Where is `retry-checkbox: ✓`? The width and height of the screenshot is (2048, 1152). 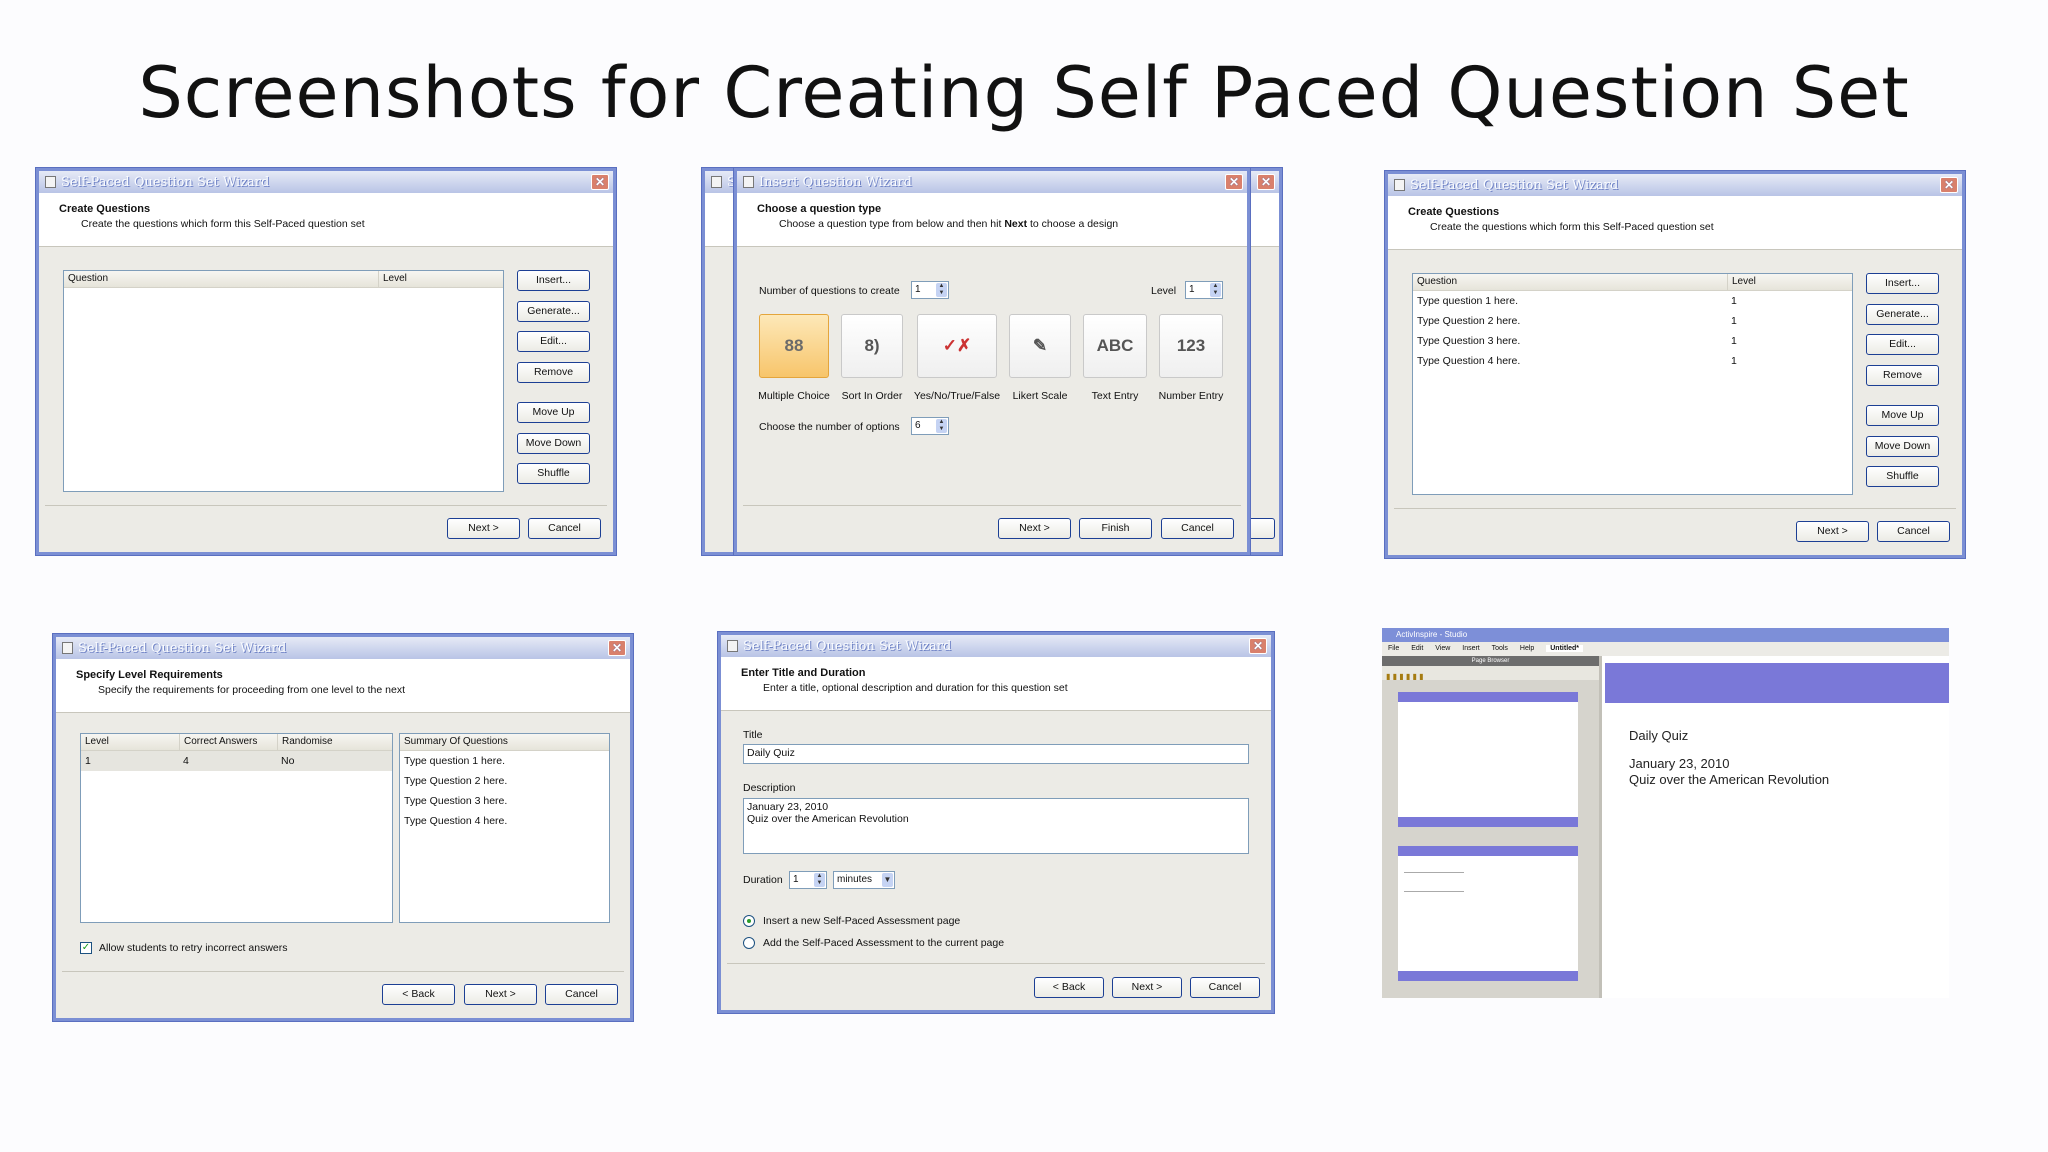
retry-checkbox: ✓ is located at coordinates (86, 948).